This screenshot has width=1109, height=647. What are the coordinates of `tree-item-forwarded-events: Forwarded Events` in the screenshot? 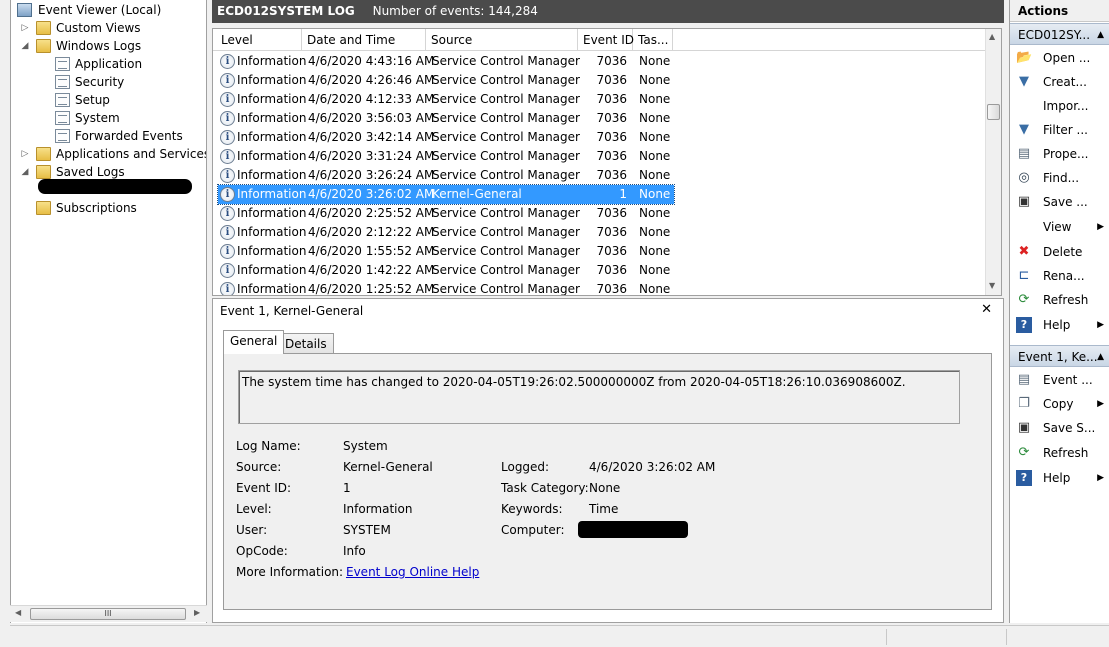 It's located at (109, 136).